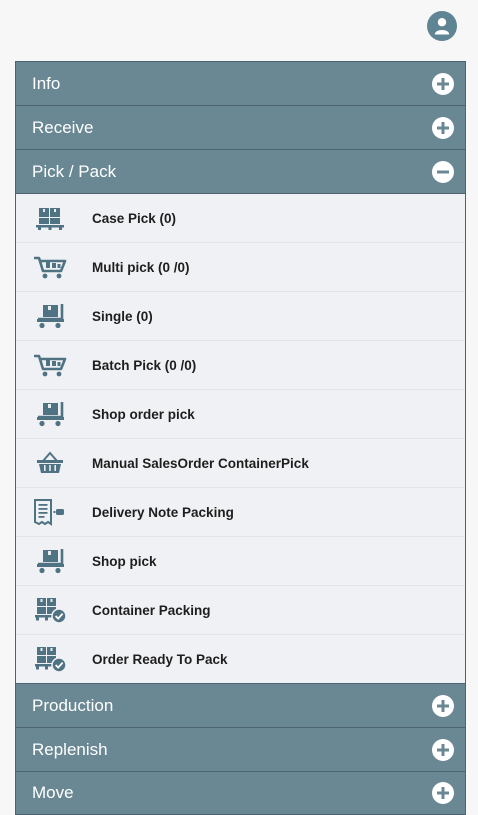 This screenshot has height=815, width=478. Describe the element at coordinates (143, 414) in the screenshot. I see `menu-item-label: Shop order pick` at that location.